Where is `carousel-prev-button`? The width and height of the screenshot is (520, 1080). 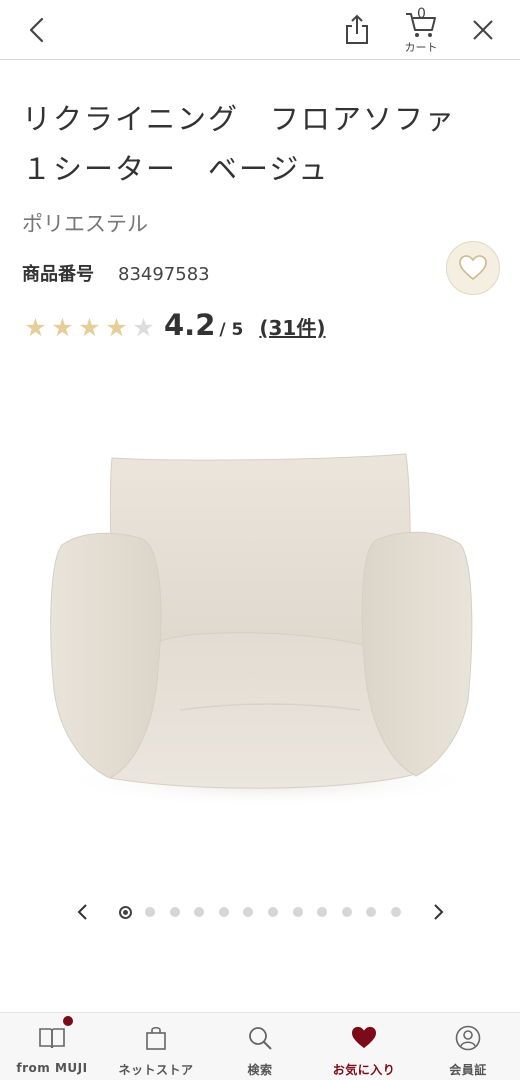 carousel-prev-button is located at coordinates (82, 912).